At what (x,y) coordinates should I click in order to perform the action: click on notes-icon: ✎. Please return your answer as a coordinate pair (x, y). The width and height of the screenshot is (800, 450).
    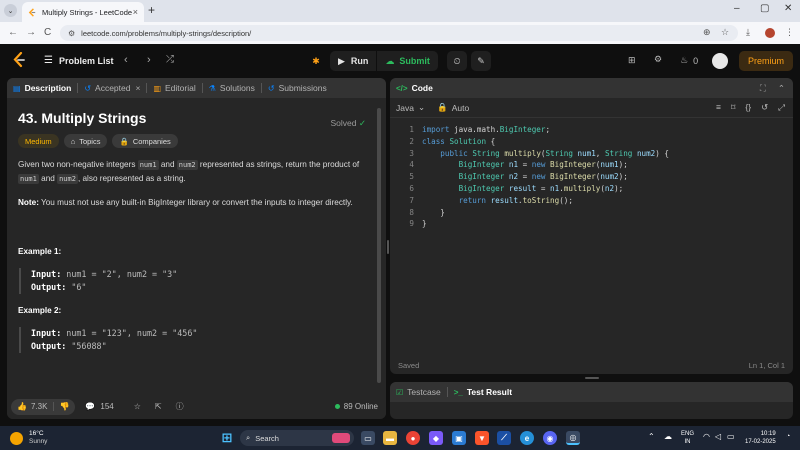
    Looking at the image, I should click on (481, 61).